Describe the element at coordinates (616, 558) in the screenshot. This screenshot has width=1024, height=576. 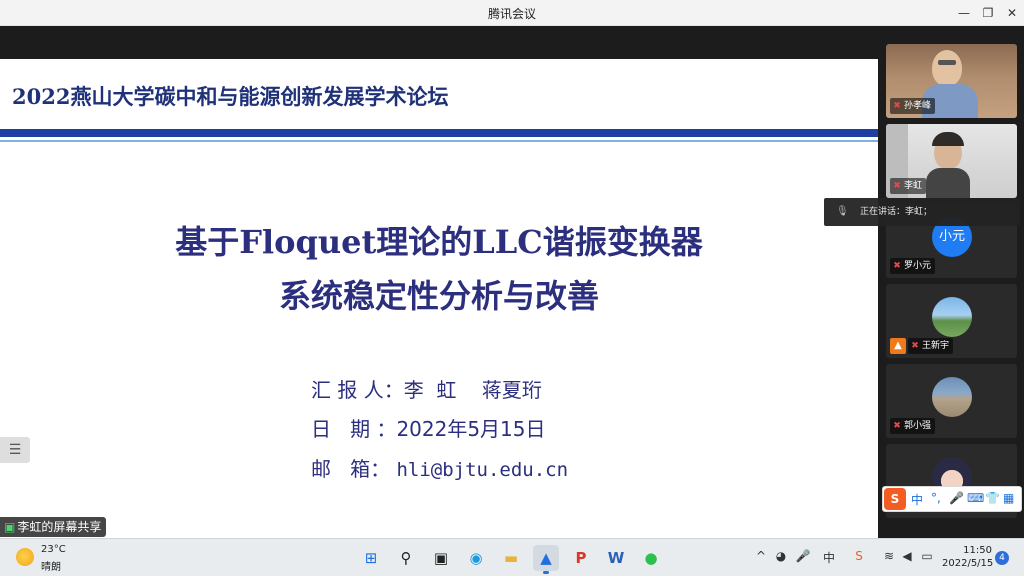
I see `word-icon: W` at that location.